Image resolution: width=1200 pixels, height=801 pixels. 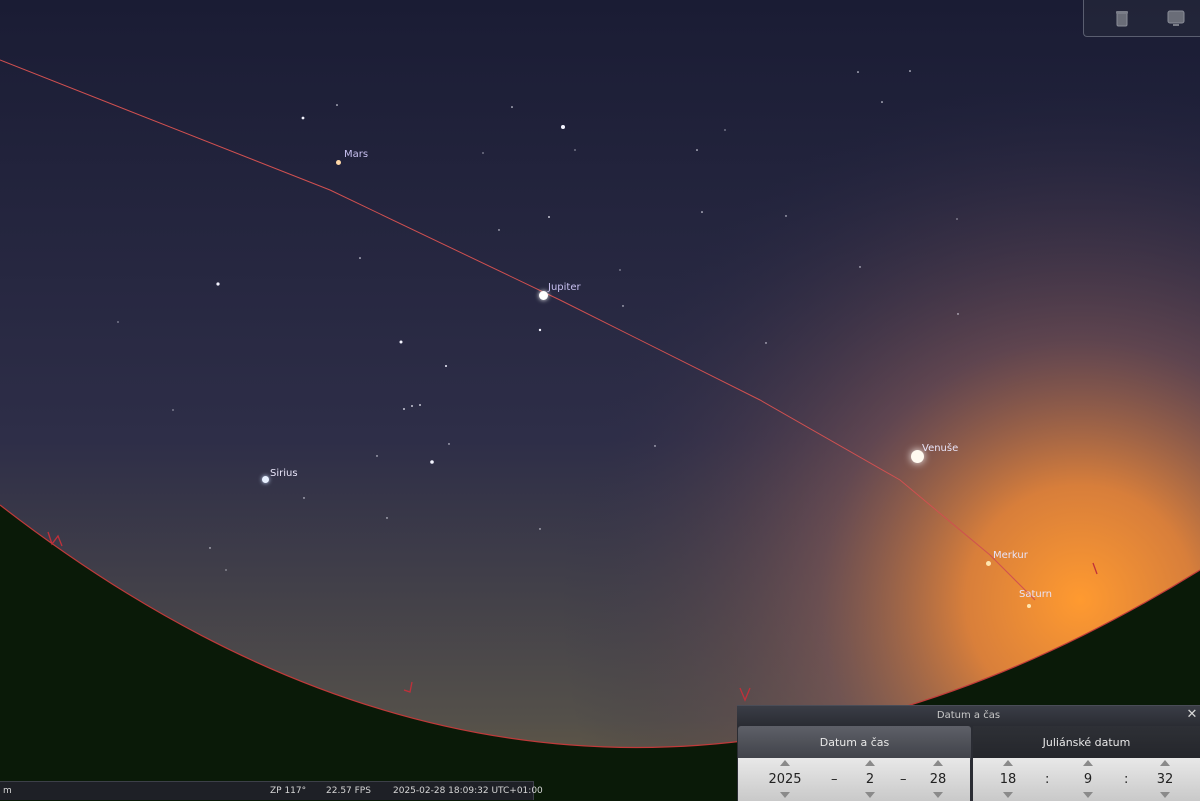 I want to click on star-label-sirius: Sirius, so click(x=284, y=473).